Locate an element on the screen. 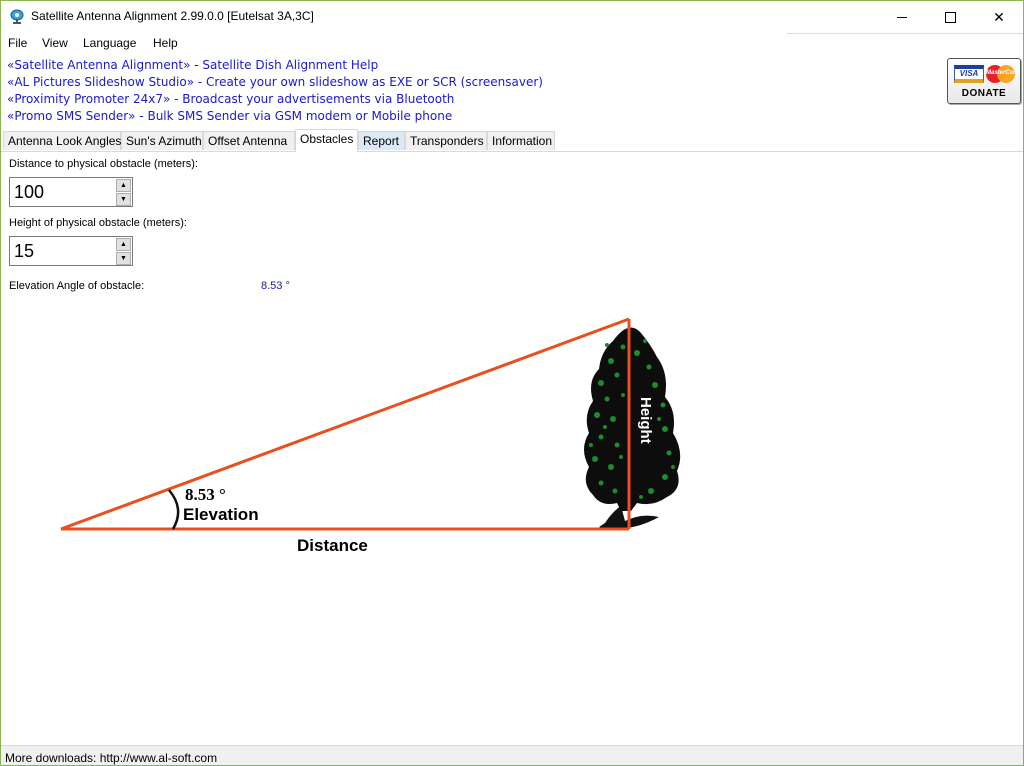 The image size is (1024, 766). height-input is located at coordinates (63, 251).